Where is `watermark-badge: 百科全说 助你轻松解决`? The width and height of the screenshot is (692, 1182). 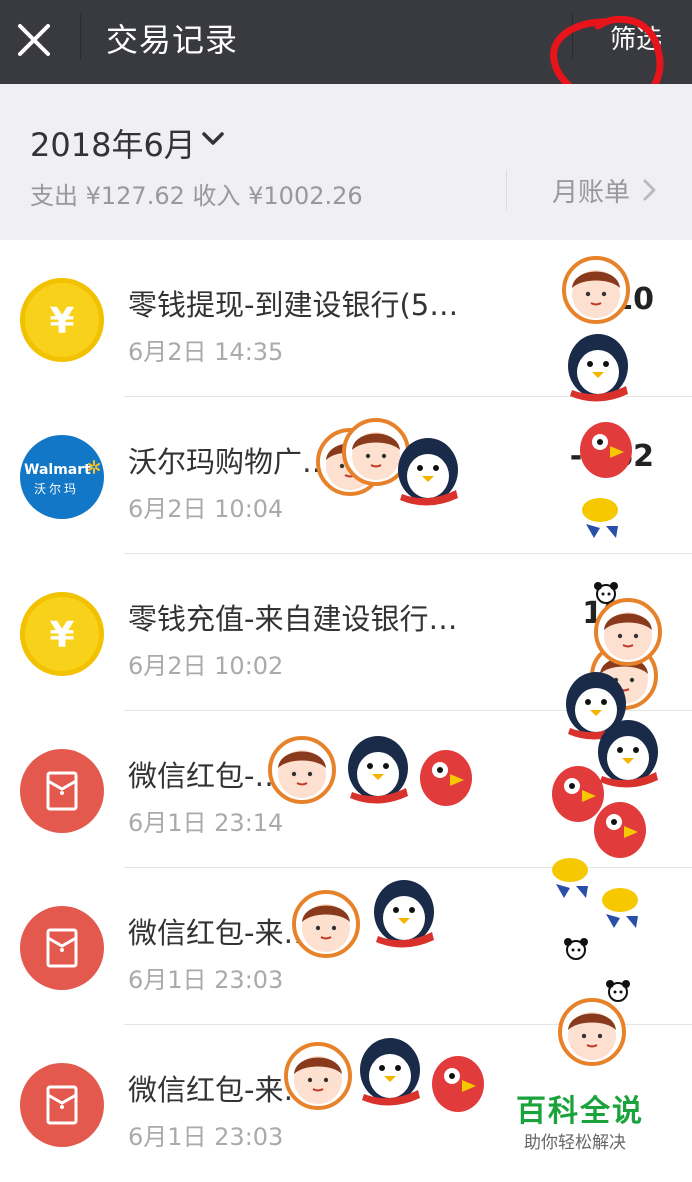
watermark-badge: 百科全说 助你轻松解决 is located at coordinates (599, 1122).